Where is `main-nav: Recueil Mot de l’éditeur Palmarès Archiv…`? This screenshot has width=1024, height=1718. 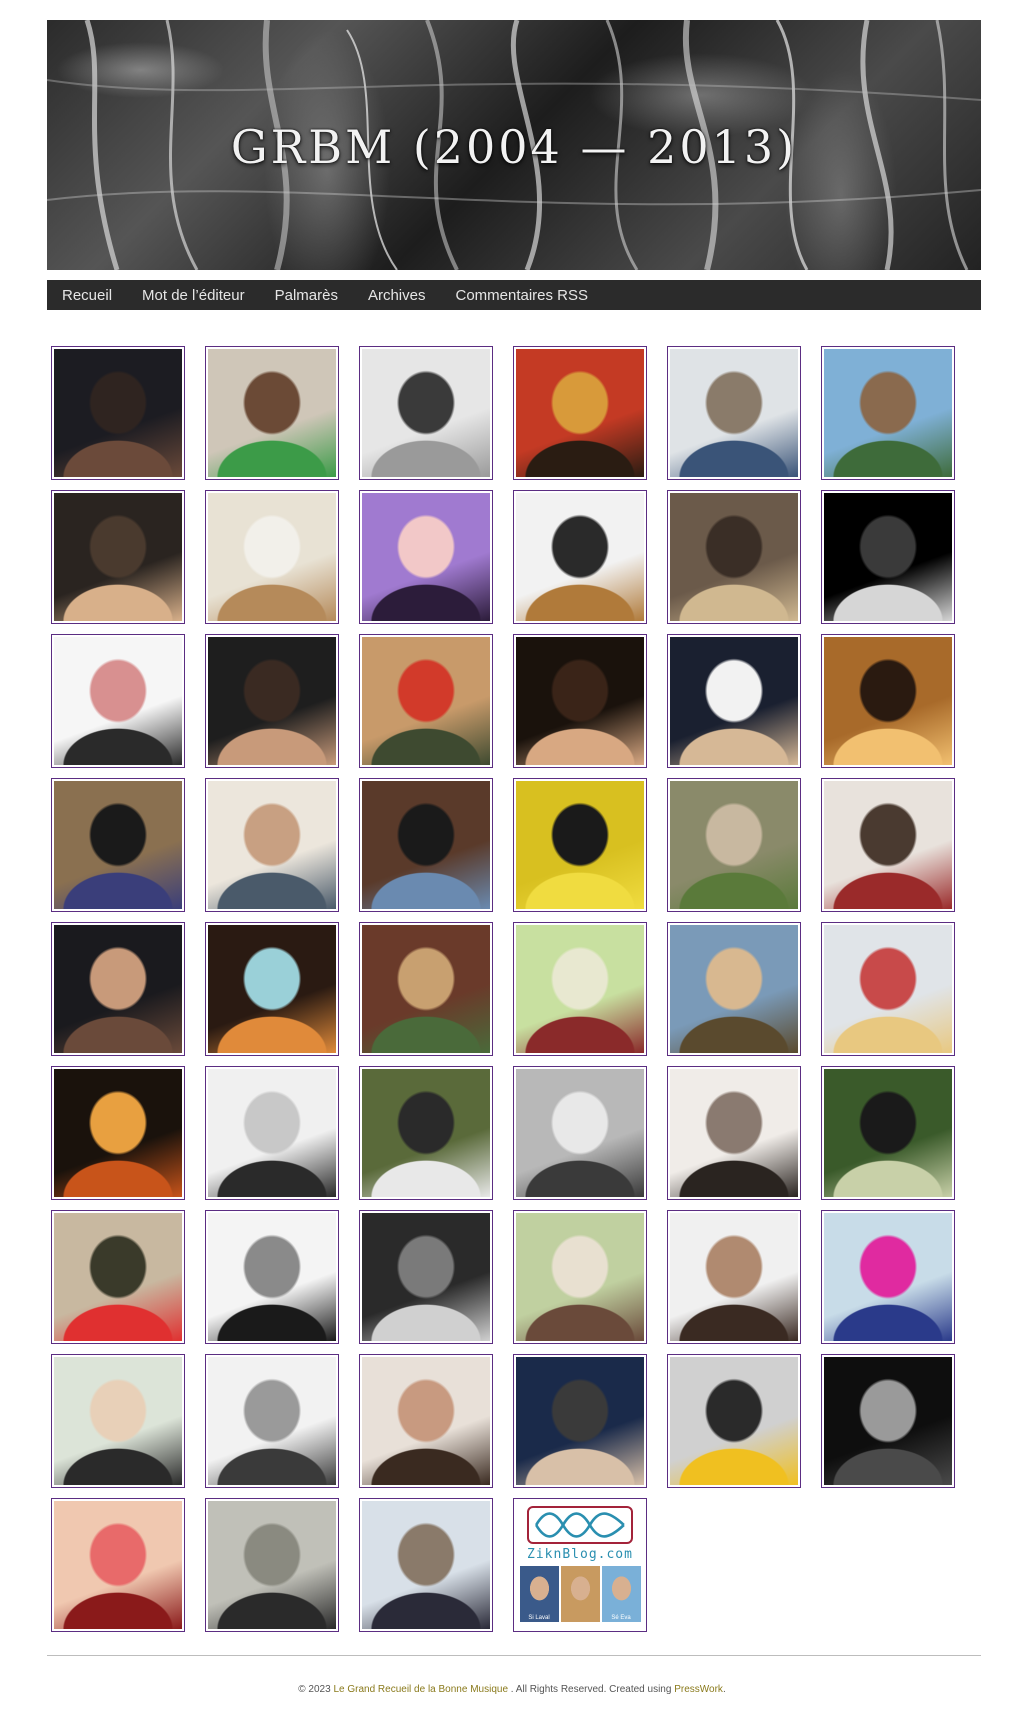
main-nav: Recueil Mot de l’éditeur Palmarès Archiv… is located at coordinates (514, 295).